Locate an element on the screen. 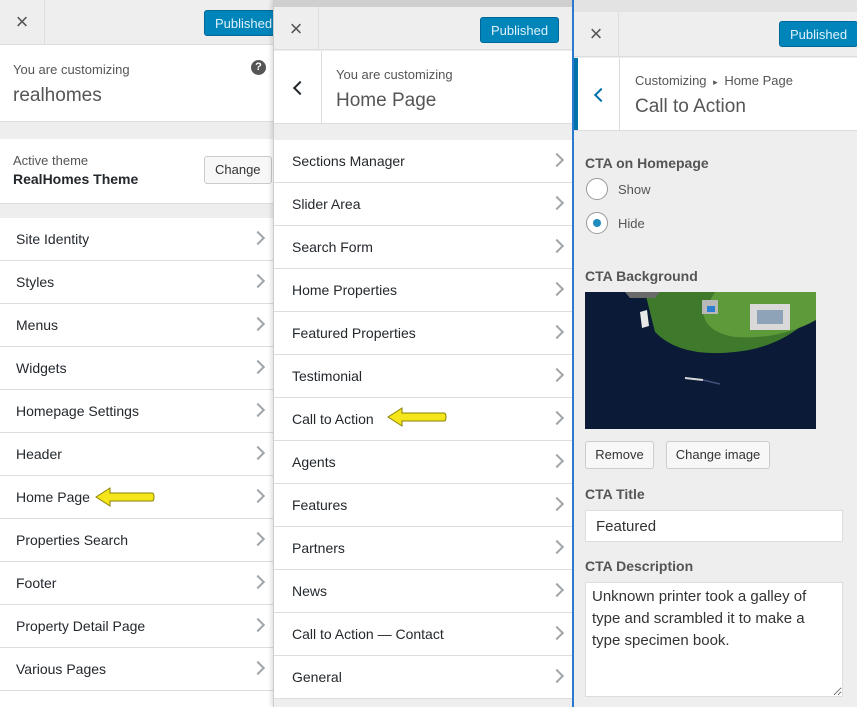 The image size is (857, 707). section-menus: Menus is located at coordinates (137, 325).